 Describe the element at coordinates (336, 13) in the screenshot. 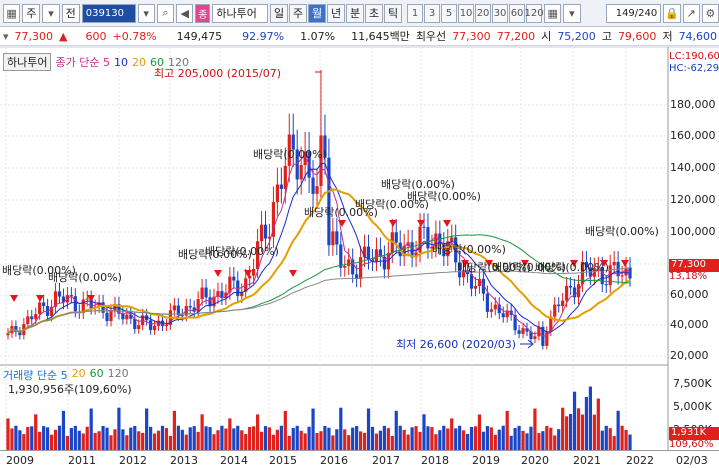

I see `period-tab-3: 년` at that location.